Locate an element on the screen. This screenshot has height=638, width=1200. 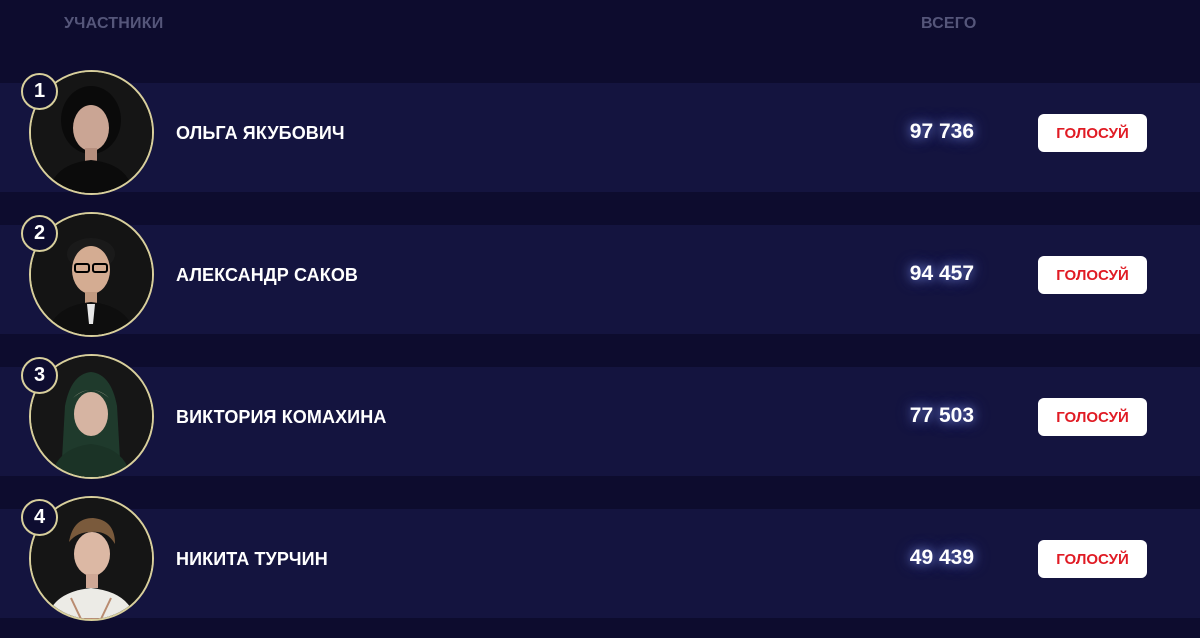
total-column-header: ВСЕГО is located at coordinates (949, 23).